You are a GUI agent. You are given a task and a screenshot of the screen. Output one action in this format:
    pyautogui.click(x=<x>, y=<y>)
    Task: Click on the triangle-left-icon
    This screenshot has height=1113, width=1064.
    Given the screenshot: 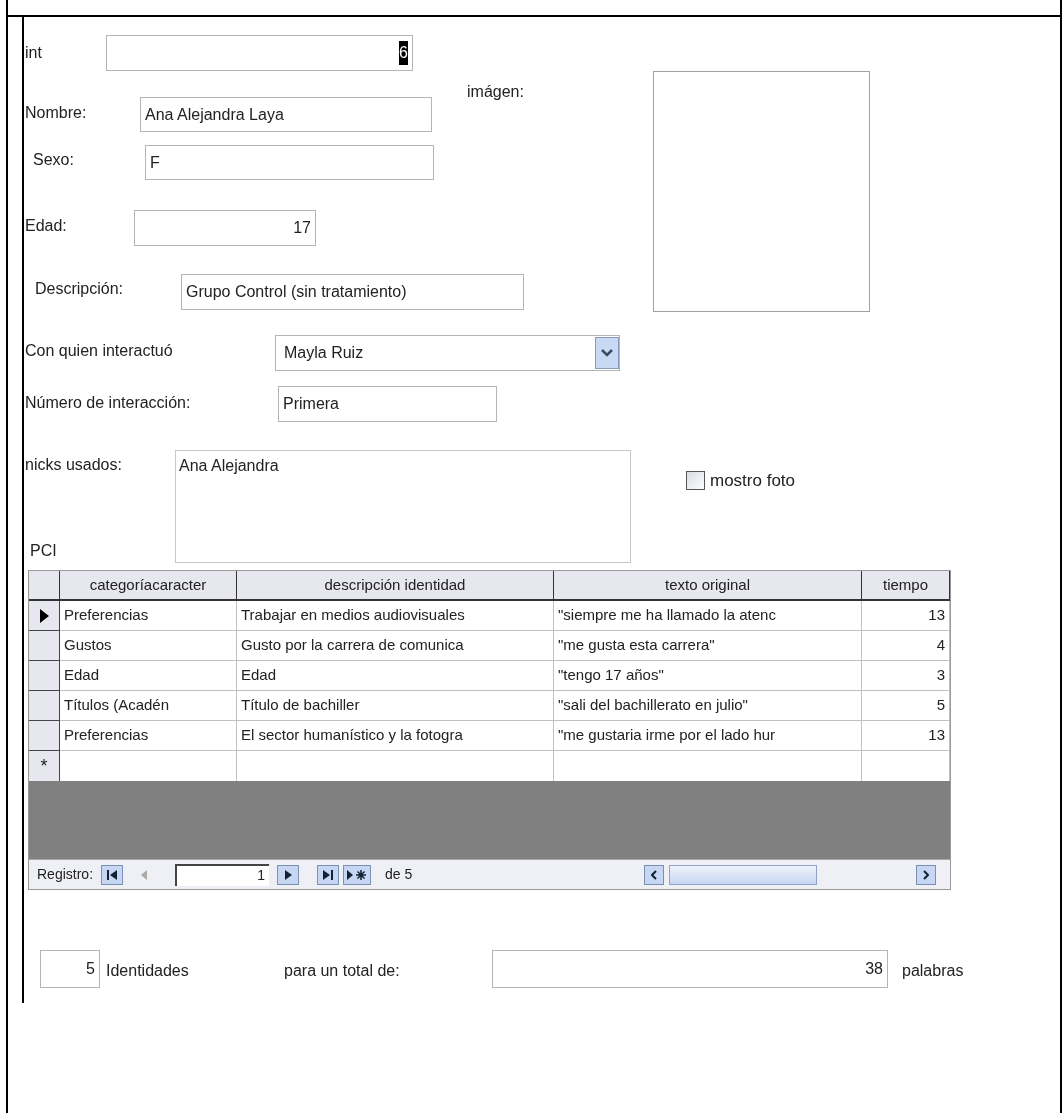 What is the action you would take?
    pyautogui.click(x=144, y=874)
    